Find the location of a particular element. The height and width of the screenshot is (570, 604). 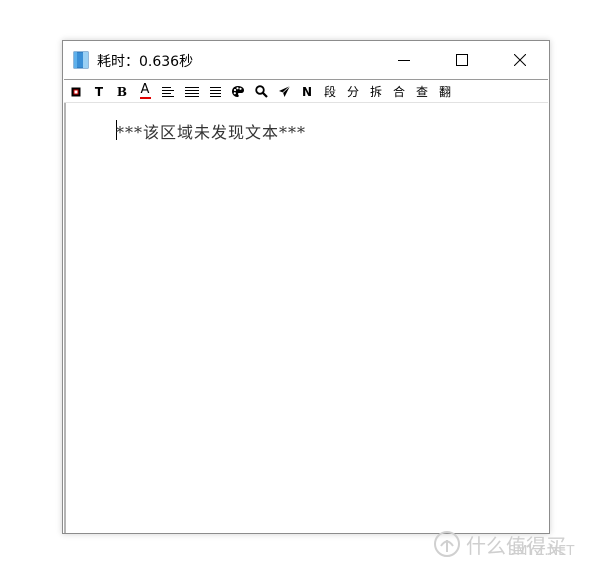

toolbar-align-right-button is located at coordinates (215, 91).